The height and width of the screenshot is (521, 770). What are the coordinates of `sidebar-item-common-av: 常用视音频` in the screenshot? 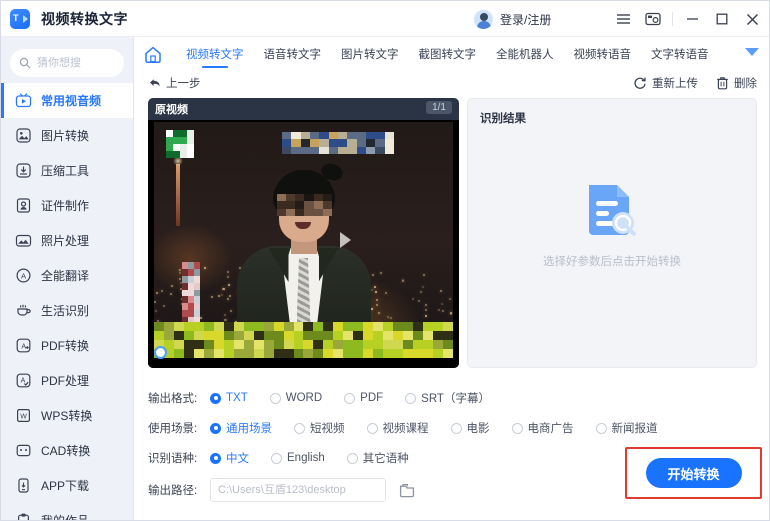 It's located at (67, 100).